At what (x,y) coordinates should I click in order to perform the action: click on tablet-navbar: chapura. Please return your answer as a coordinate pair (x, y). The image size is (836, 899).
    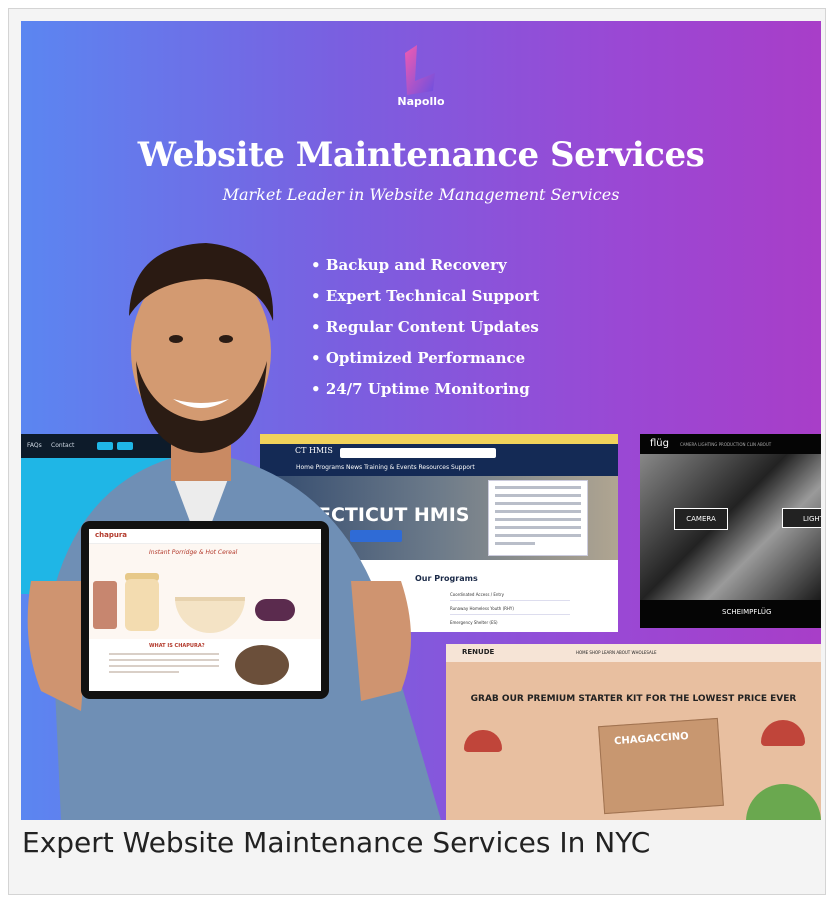
    Looking at the image, I should click on (205, 536).